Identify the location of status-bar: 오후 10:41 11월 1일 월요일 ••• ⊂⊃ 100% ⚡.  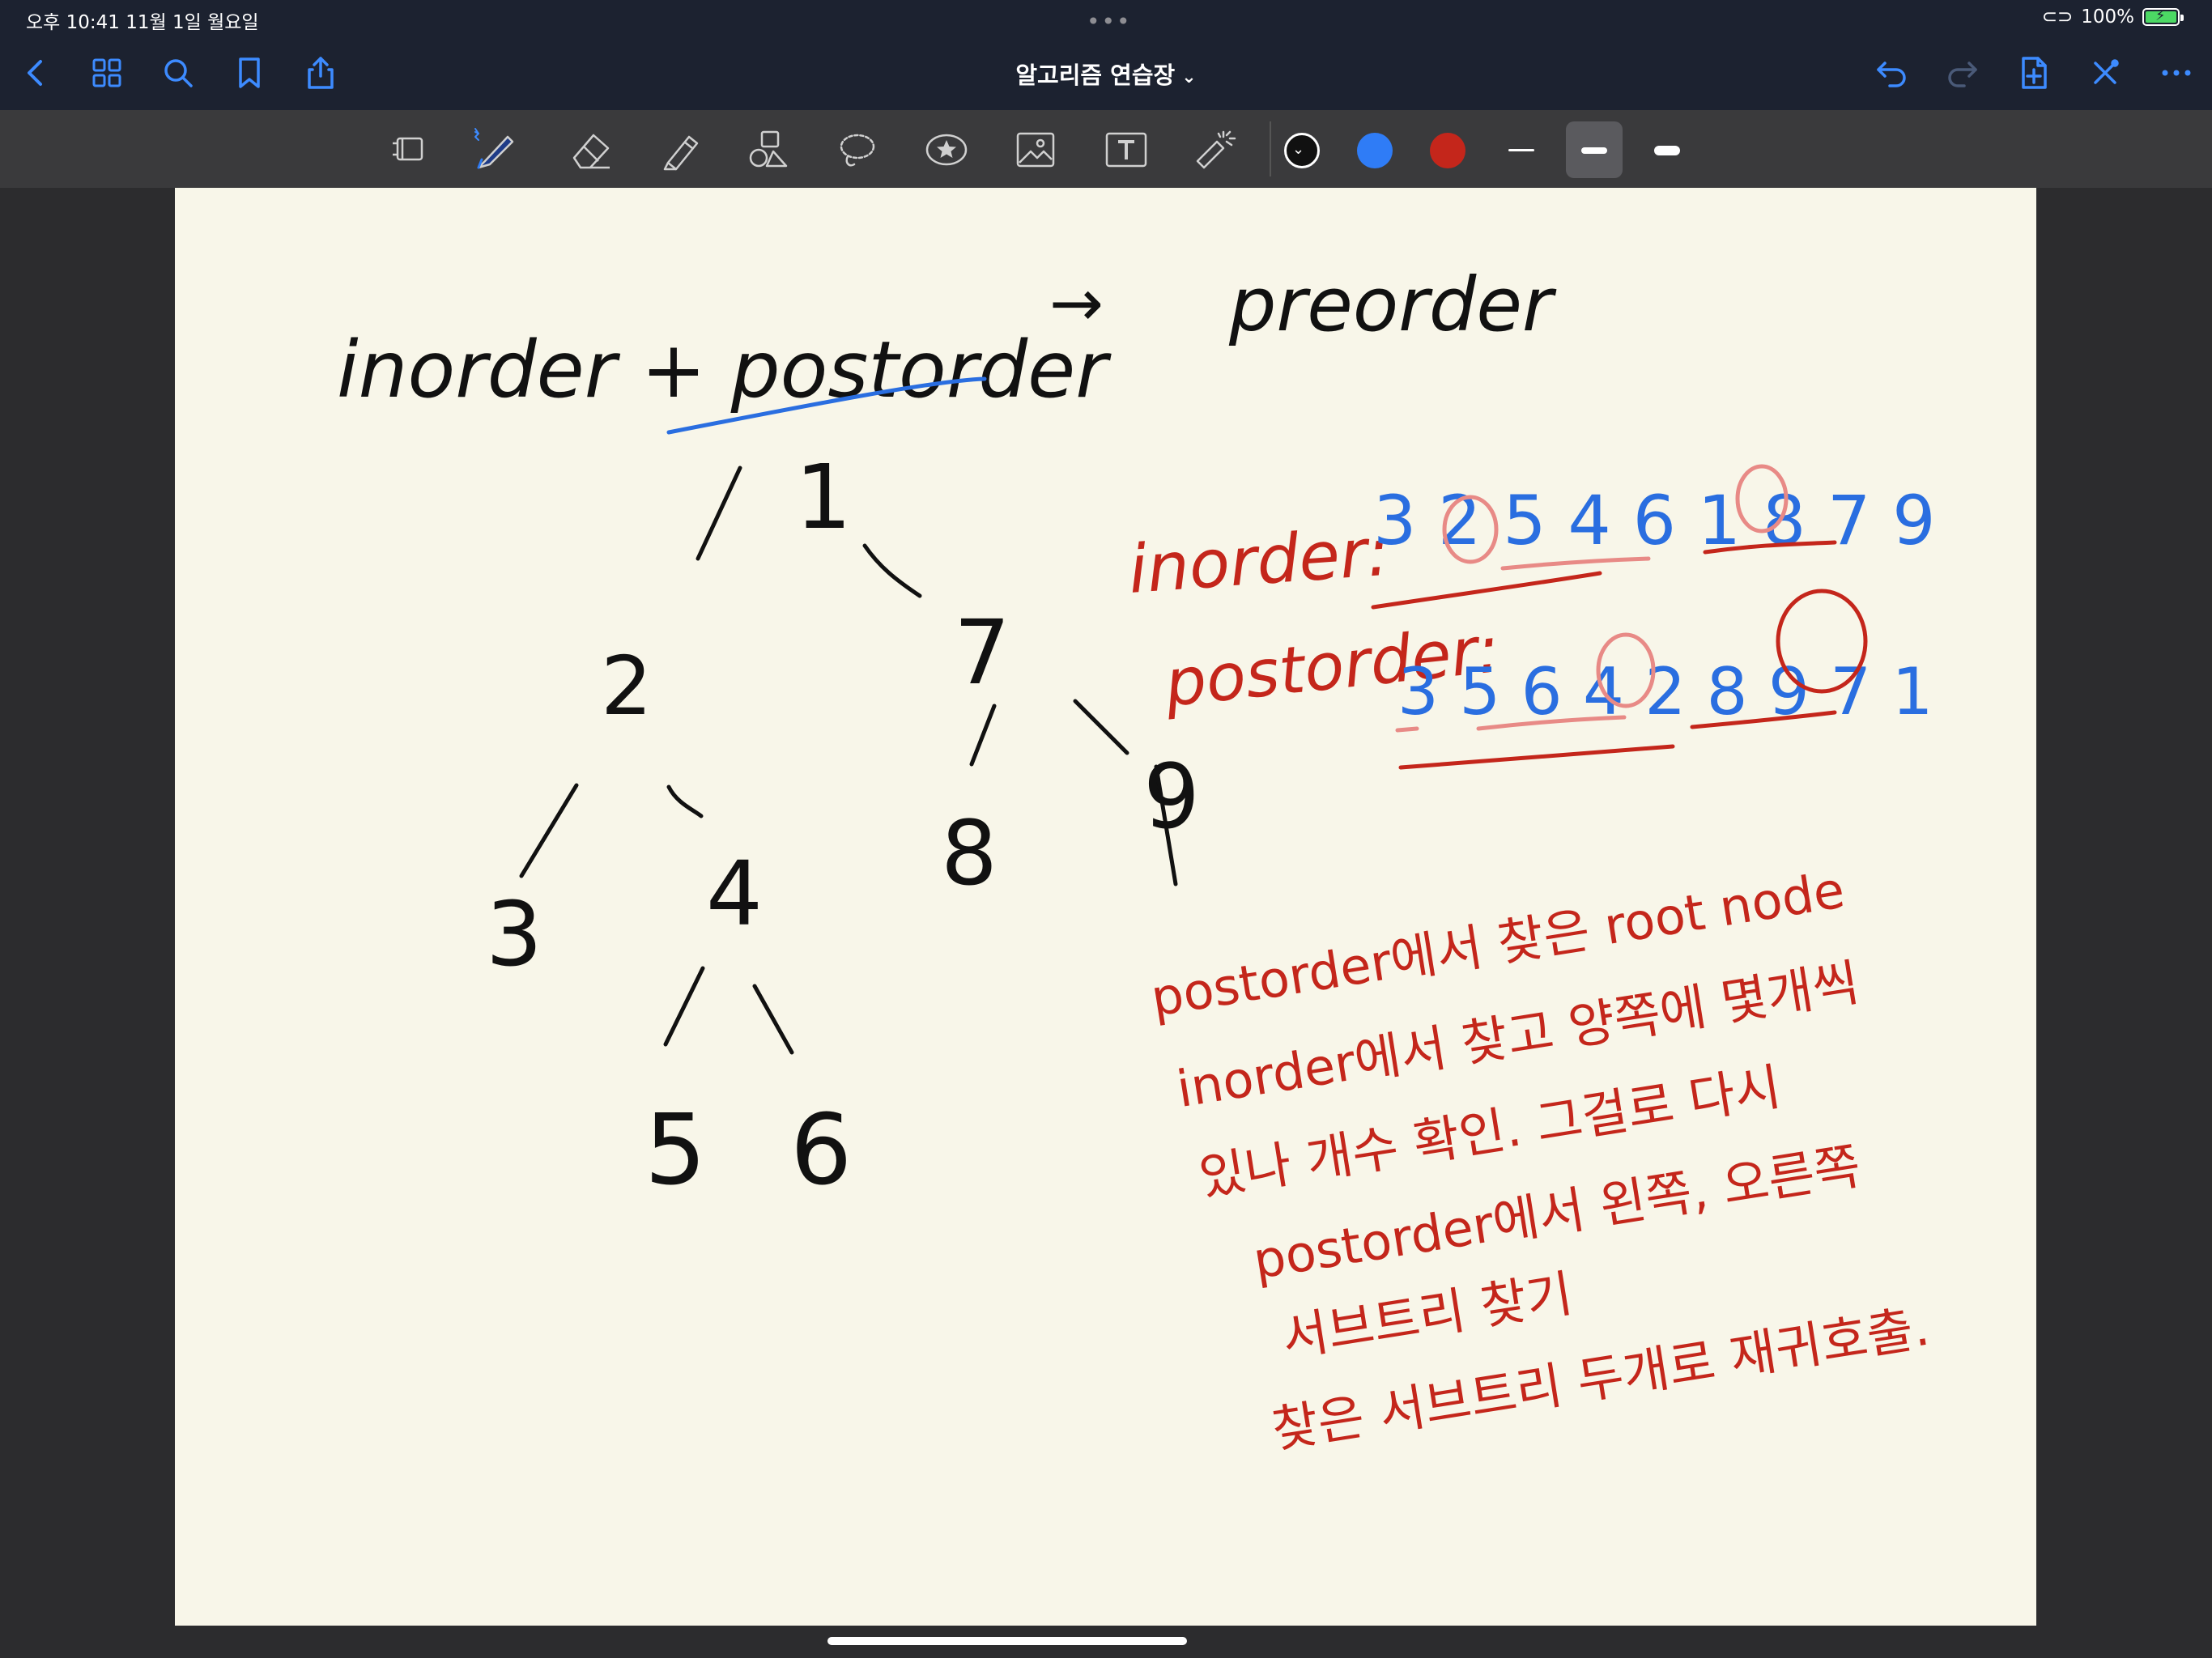
(1106, 18).